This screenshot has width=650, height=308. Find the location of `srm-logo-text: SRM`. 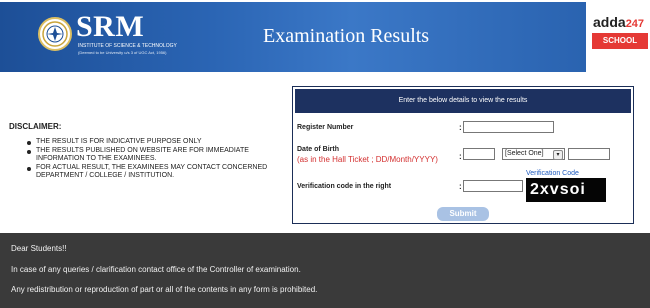

srm-logo-text: SRM is located at coordinates (110, 26).